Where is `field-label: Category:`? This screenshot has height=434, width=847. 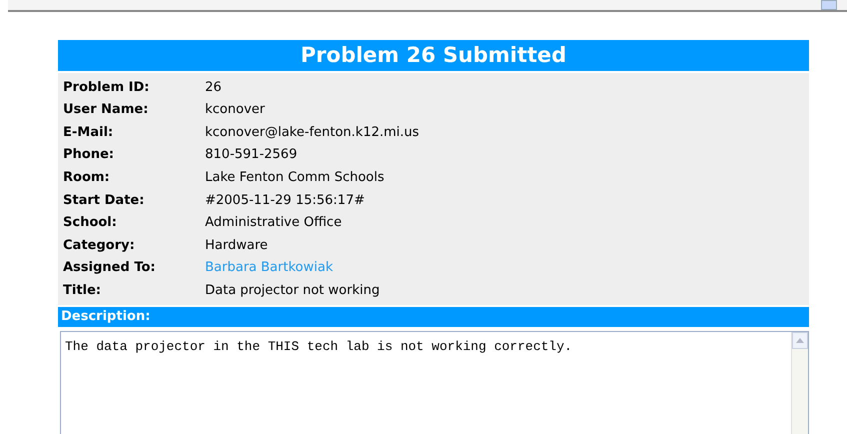 field-label: Category: is located at coordinates (99, 245).